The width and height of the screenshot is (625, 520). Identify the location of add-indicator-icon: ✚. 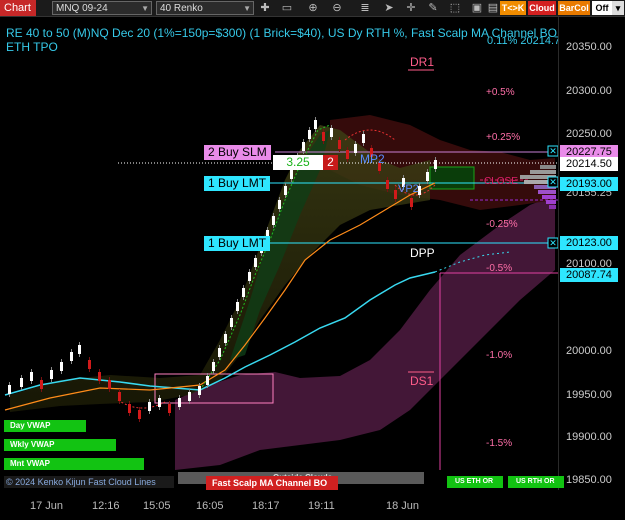
(265, 8).